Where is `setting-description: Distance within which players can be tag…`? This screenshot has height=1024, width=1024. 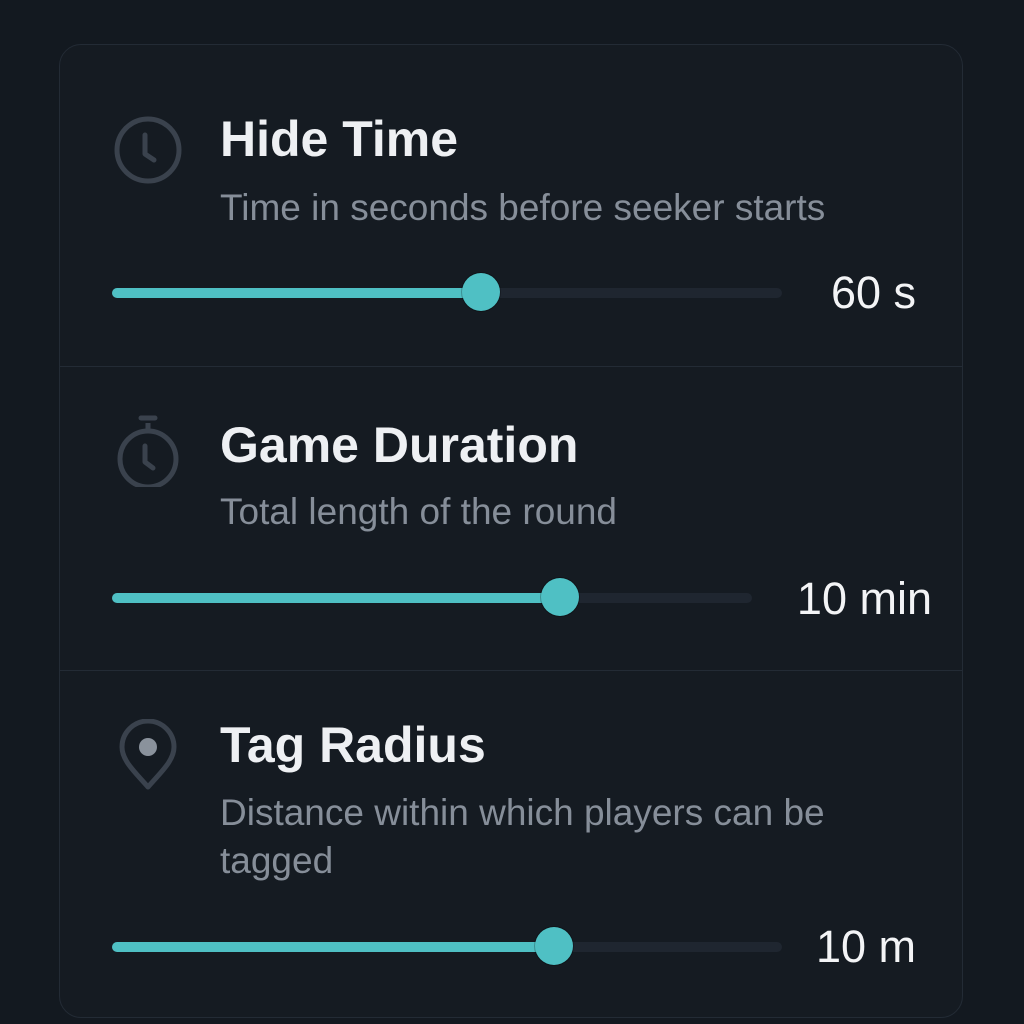 setting-description: Distance within which players can be tag… is located at coordinates (522, 836).